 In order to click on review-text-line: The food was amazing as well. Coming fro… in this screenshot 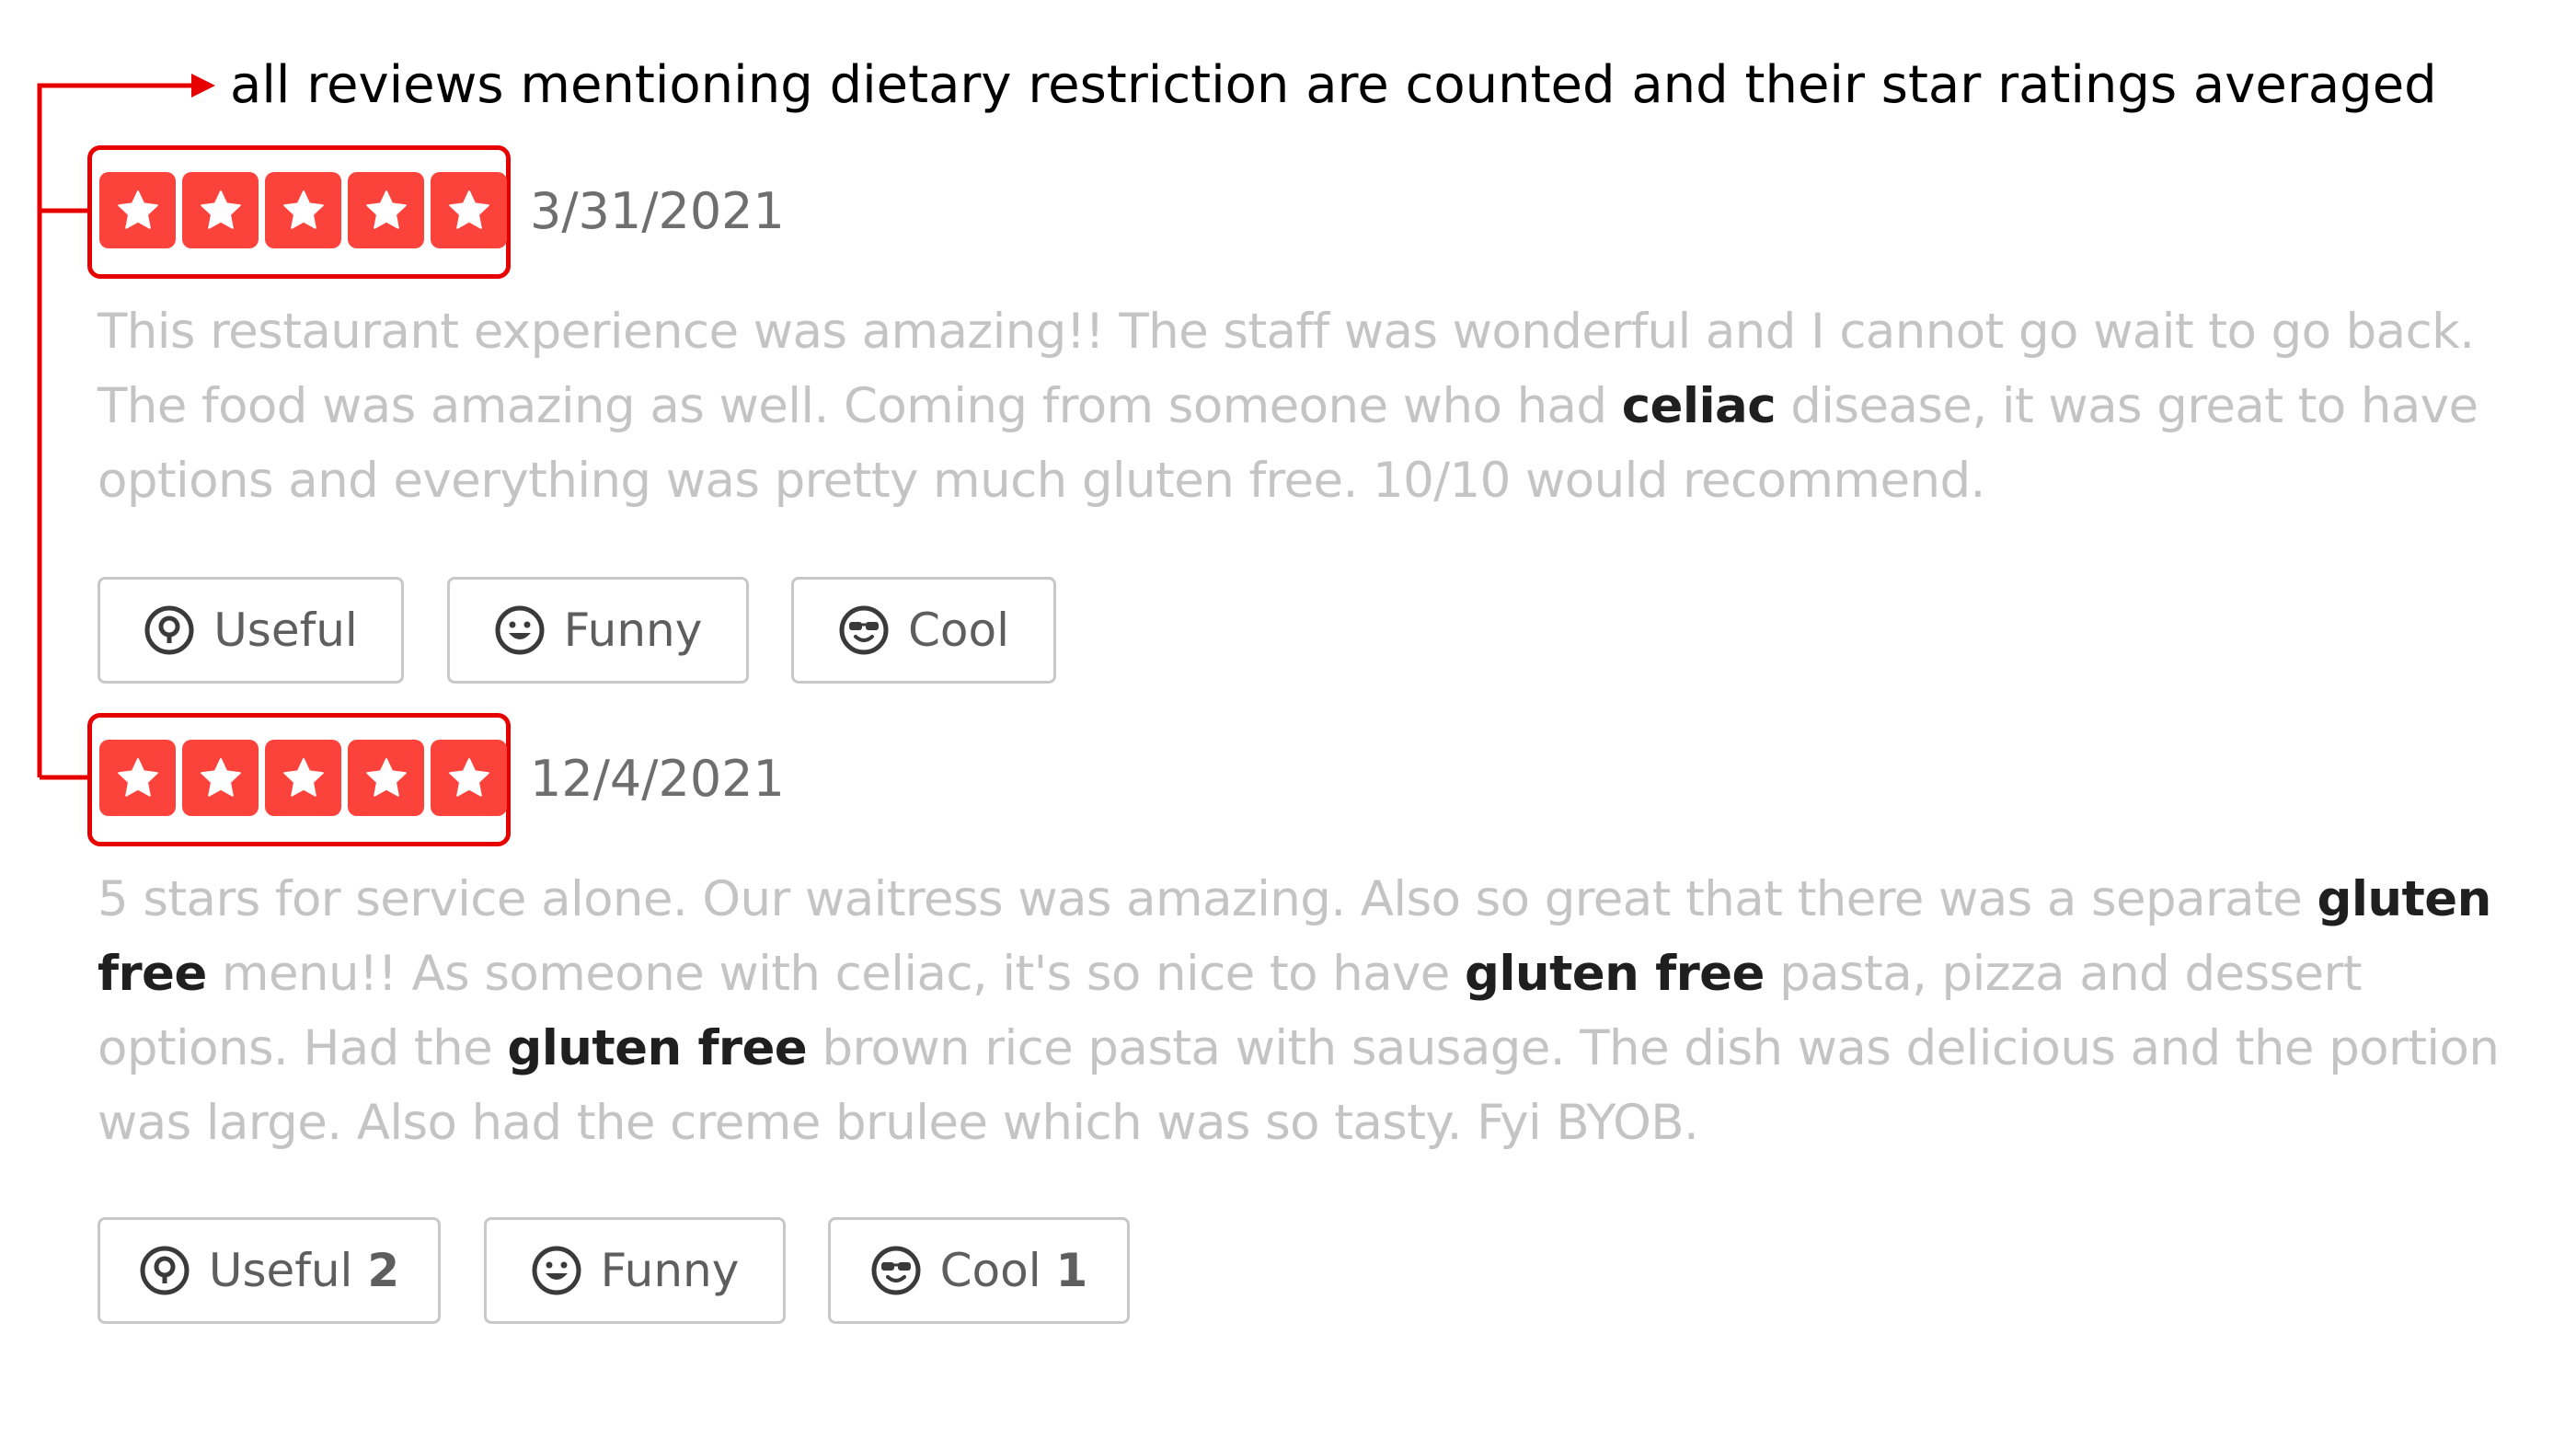, I will do `click(1288, 406)`.